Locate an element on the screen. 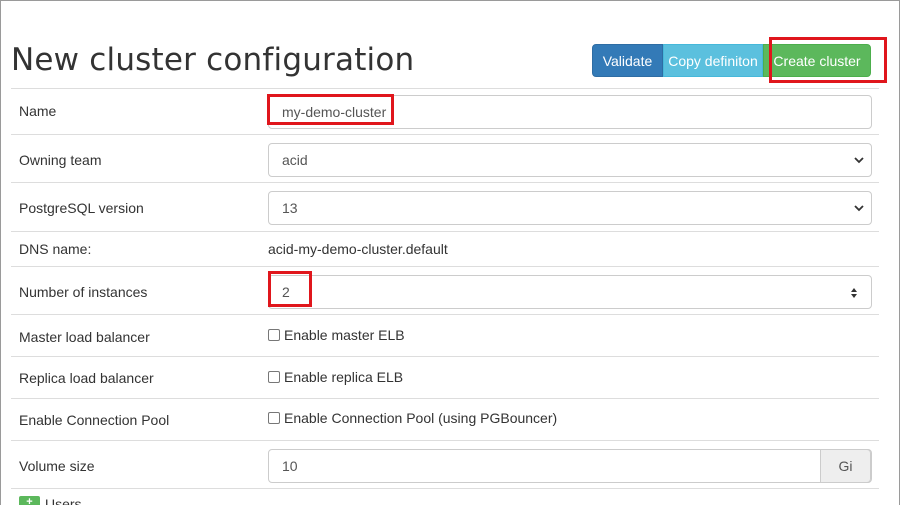 The image size is (900, 505). action-button-group: Validate Copy definiton Create cluster is located at coordinates (731, 60).